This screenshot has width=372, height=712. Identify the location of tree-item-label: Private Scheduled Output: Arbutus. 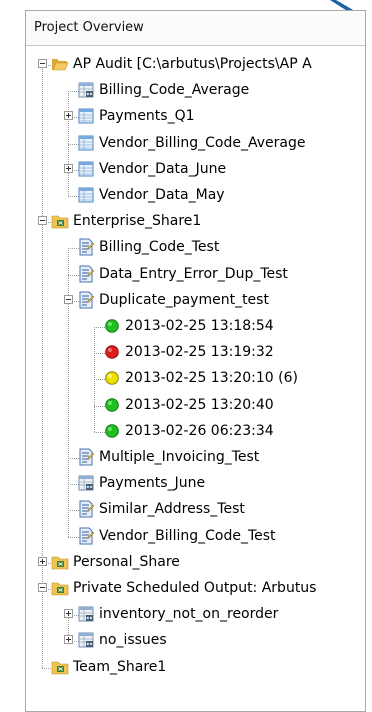
(195, 588).